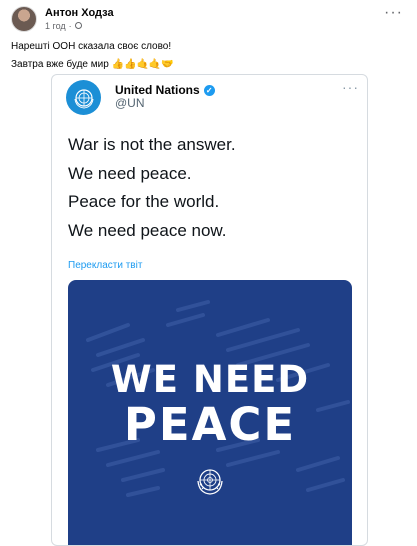  Describe the element at coordinates (79, 13) in the screenshot. I see `author-name: Антон Ходза` at that location.